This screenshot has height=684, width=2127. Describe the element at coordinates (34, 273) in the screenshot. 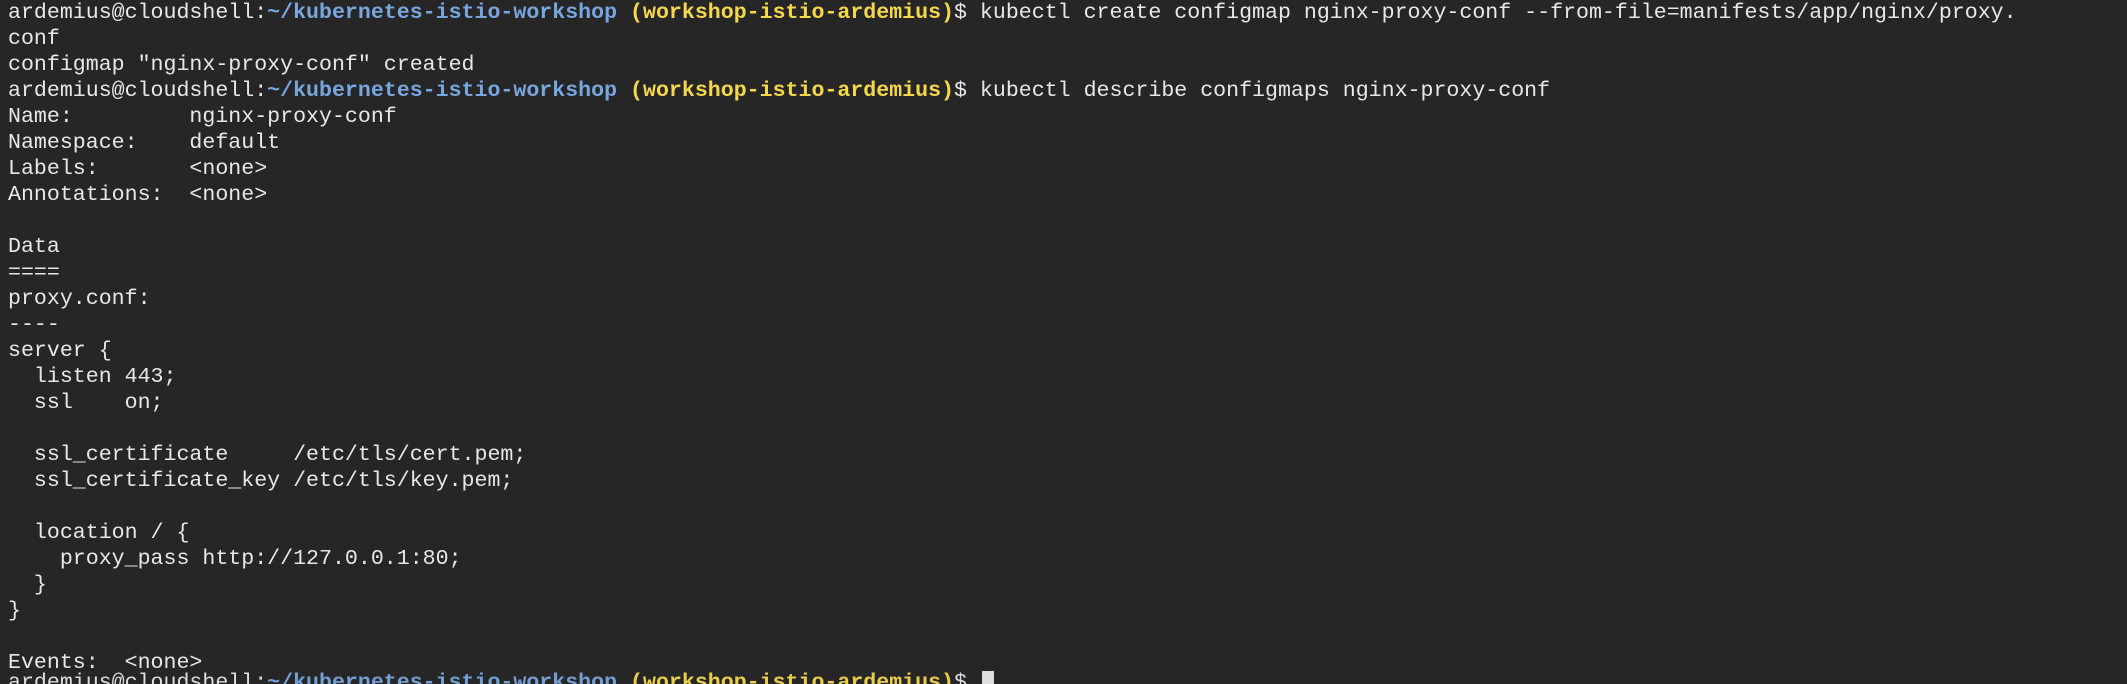

I see `output-data-rule: ====` at that location.